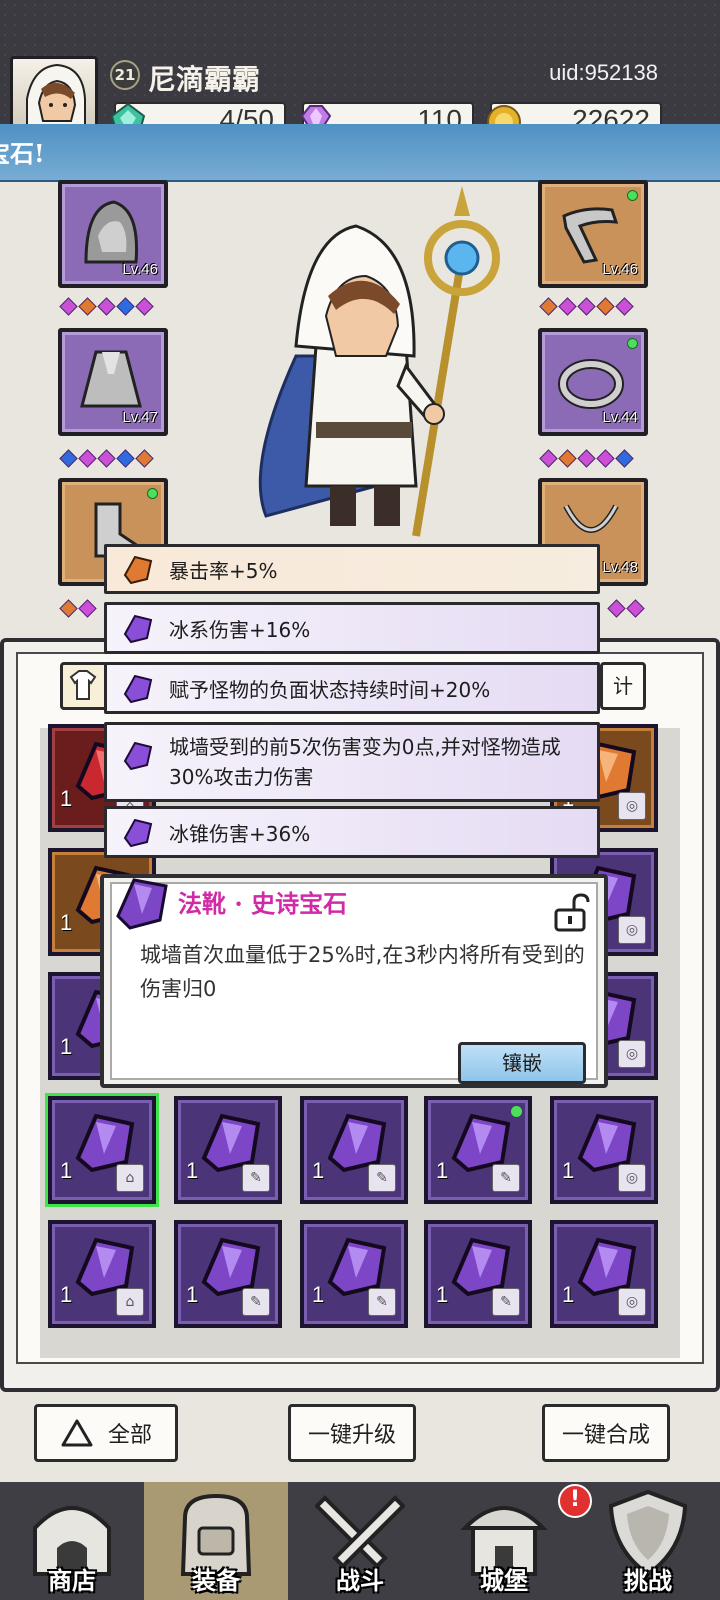  What do you see at coordinates (360, 1541) in the screenshot?
I see `nav-battle: 战斗` at bounding box center [360, 1541].